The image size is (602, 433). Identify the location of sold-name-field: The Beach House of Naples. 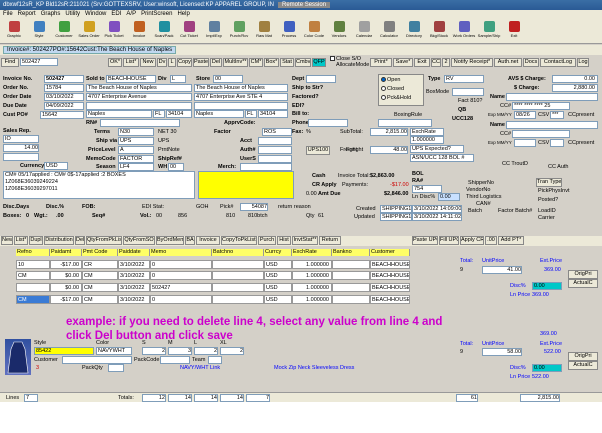
(139, 88).